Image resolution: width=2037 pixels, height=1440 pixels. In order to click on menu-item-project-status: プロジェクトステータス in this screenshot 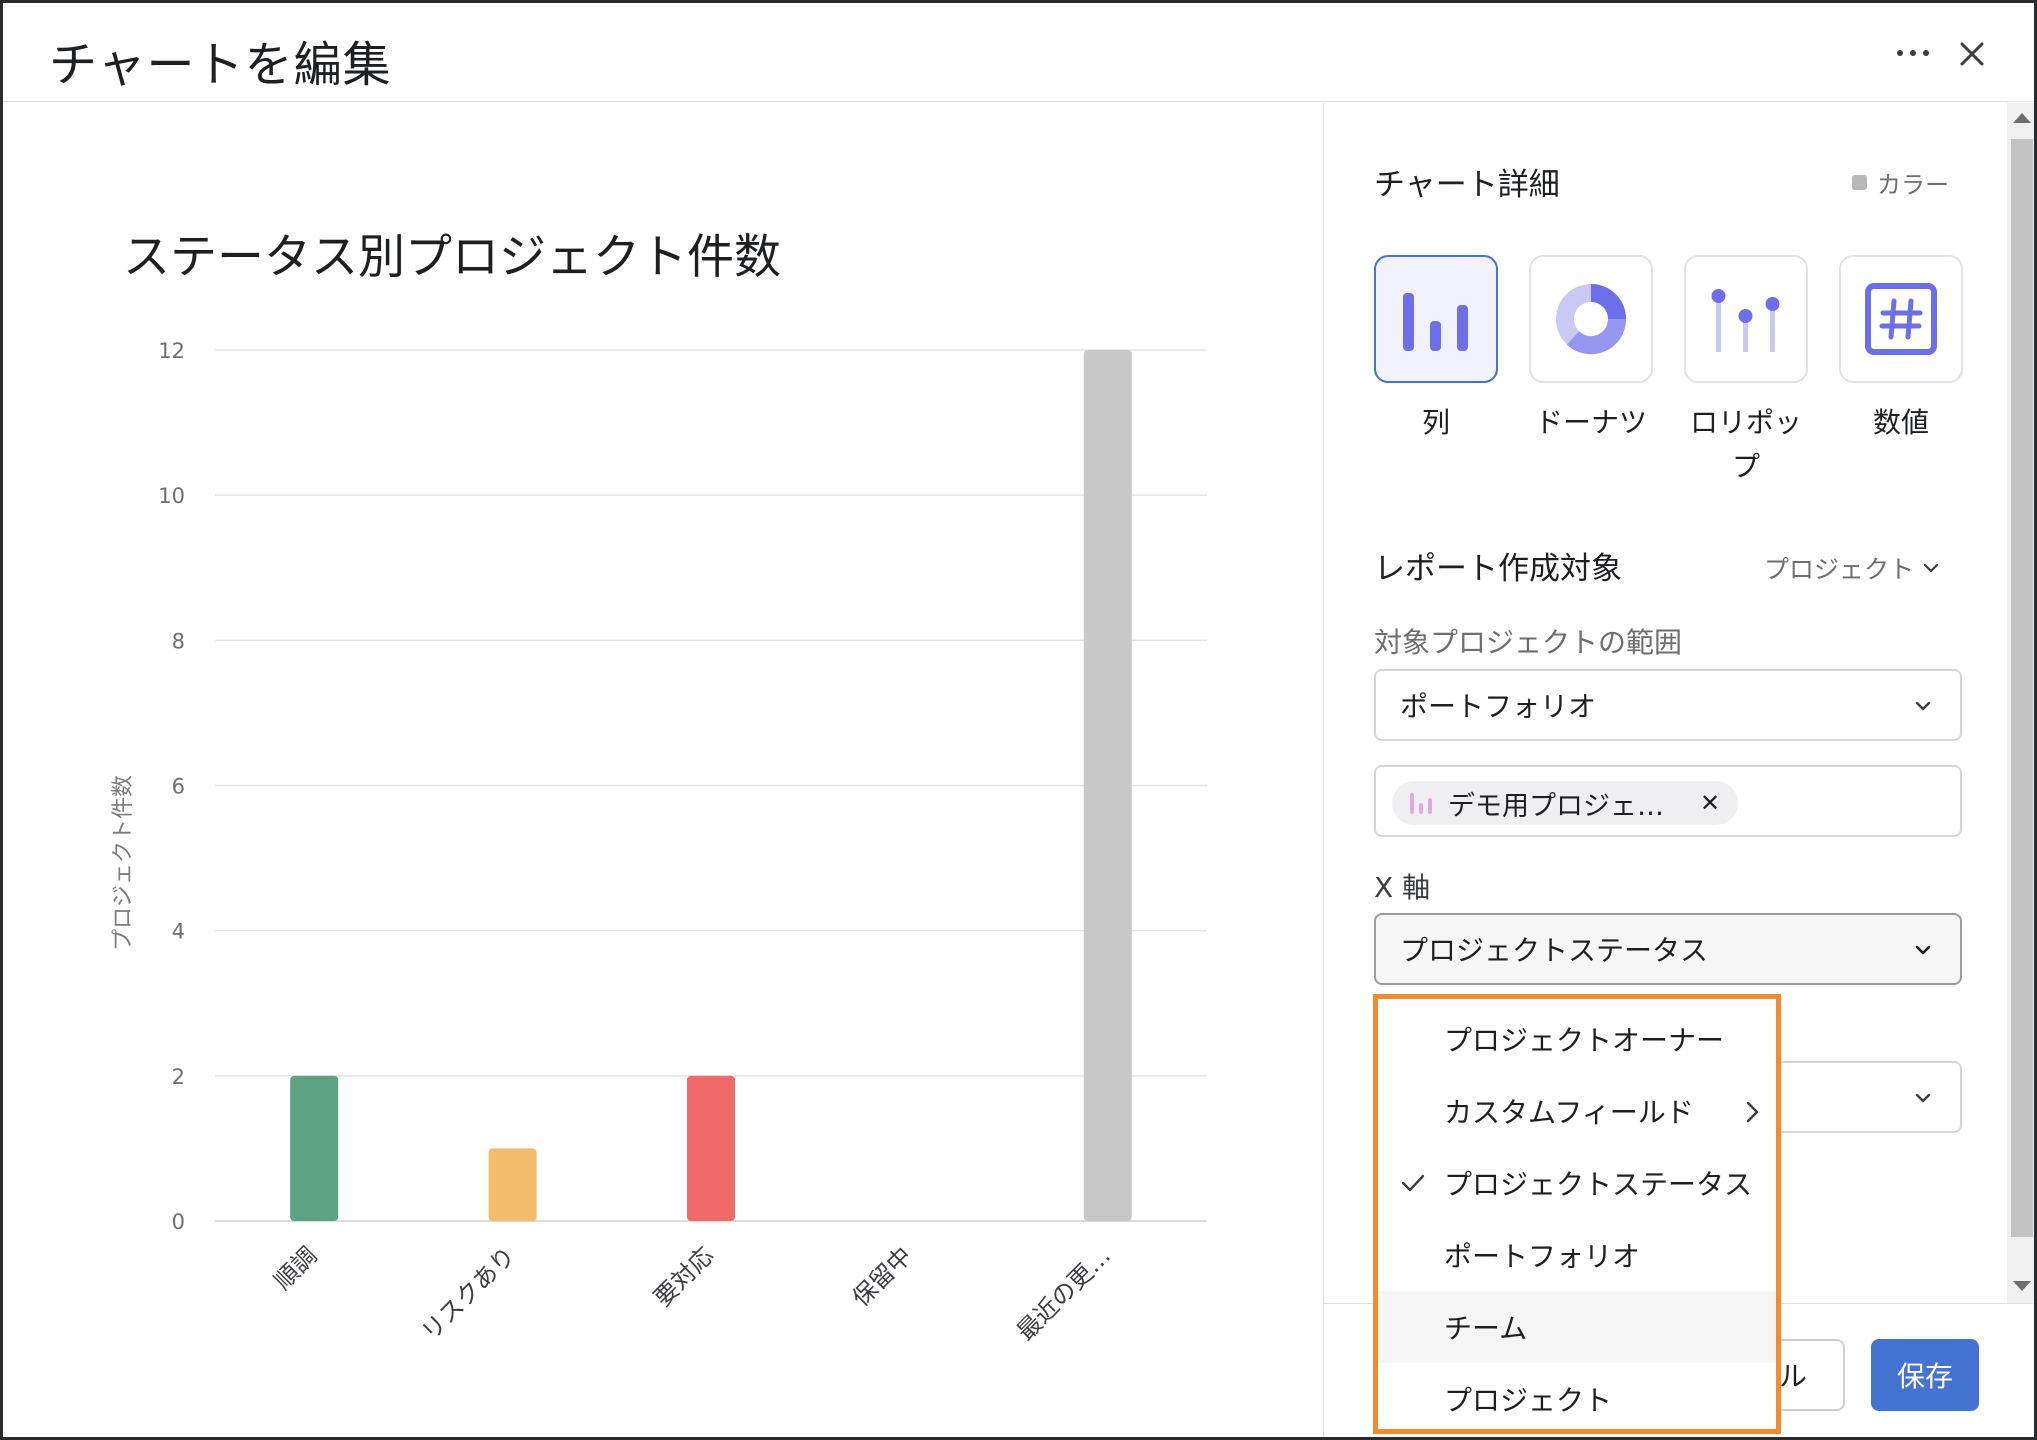, I will do `click(1577, 1183)`.